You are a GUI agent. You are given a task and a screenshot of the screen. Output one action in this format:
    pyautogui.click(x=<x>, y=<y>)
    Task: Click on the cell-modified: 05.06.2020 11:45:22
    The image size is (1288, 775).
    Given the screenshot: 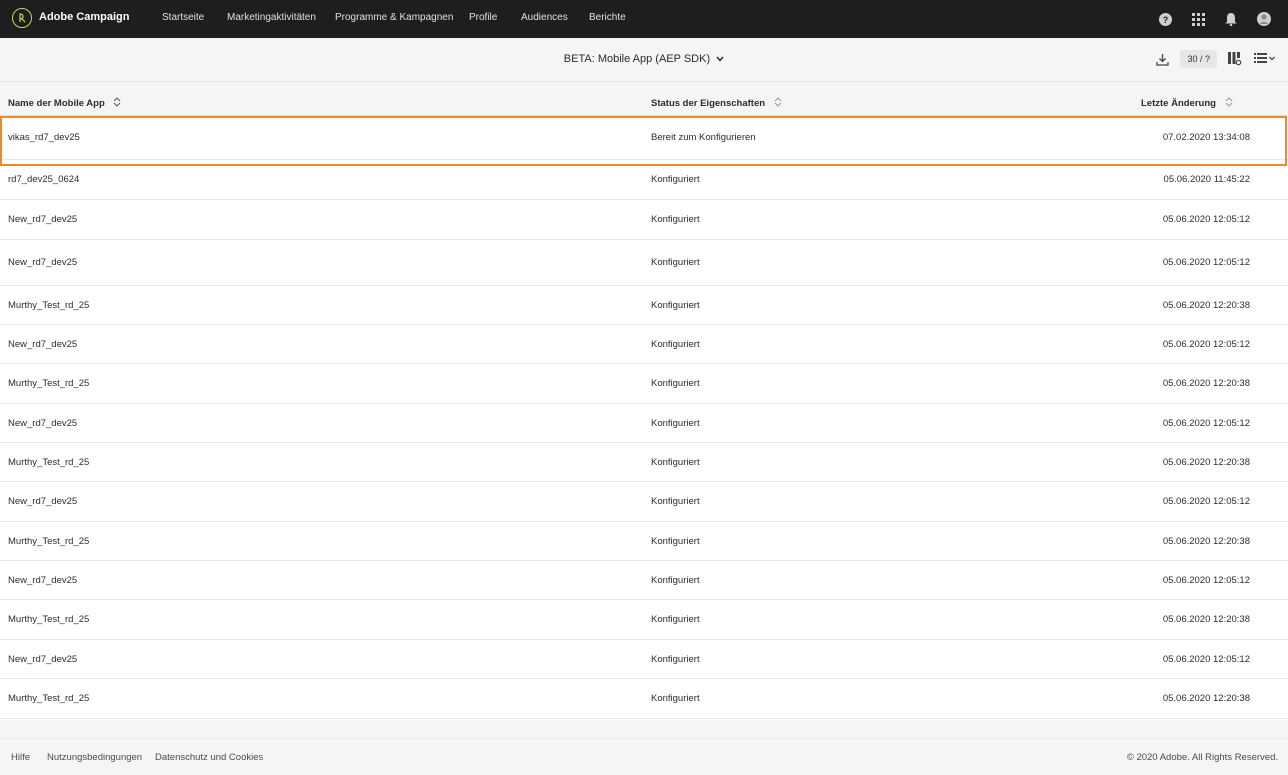 What is the action you would take?
    pyautogui.click(x=1206, y=179)
    